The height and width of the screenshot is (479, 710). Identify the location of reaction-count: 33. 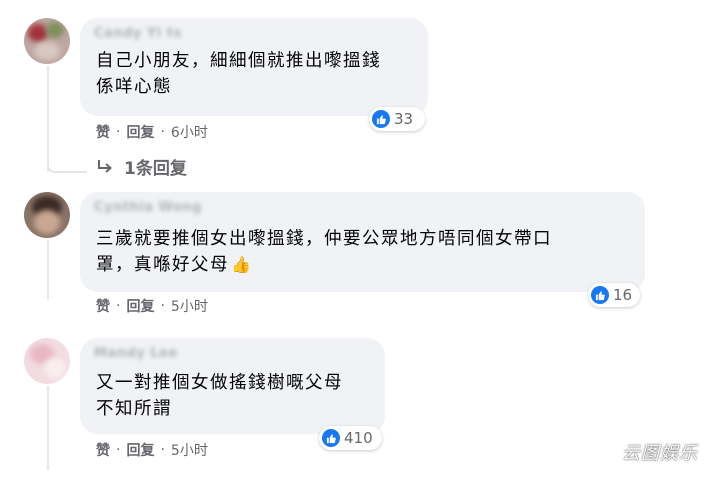
(404, 119).